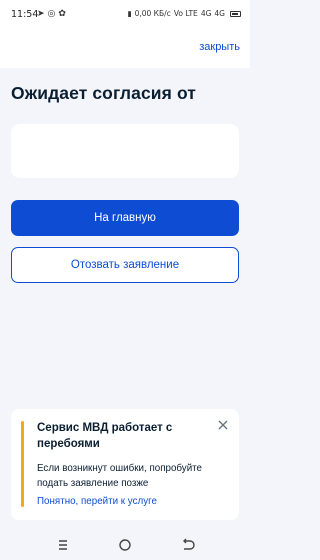 This screenshot has width=320, height=560. Describe the element at coordinates (22, 464) in the screenshot. I see `notice-accent-bar` at that location.